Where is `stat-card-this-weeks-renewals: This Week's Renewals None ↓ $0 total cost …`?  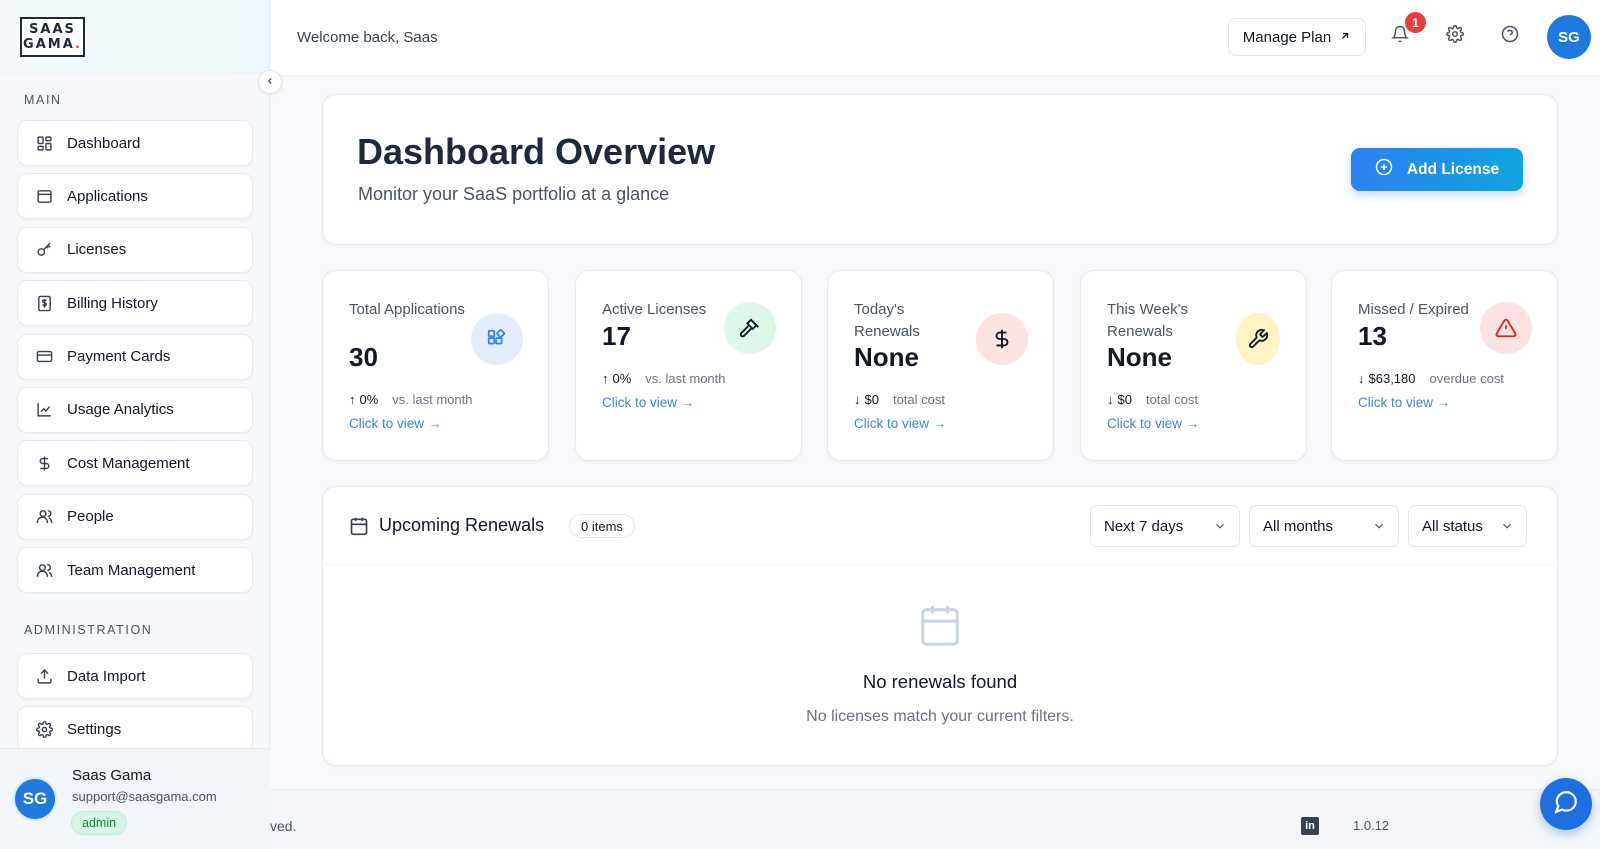
stat-card-this-weeks-renewals: This Week's Renewals None ↓ $0 total cost … is located at coordinates (1193, 365).